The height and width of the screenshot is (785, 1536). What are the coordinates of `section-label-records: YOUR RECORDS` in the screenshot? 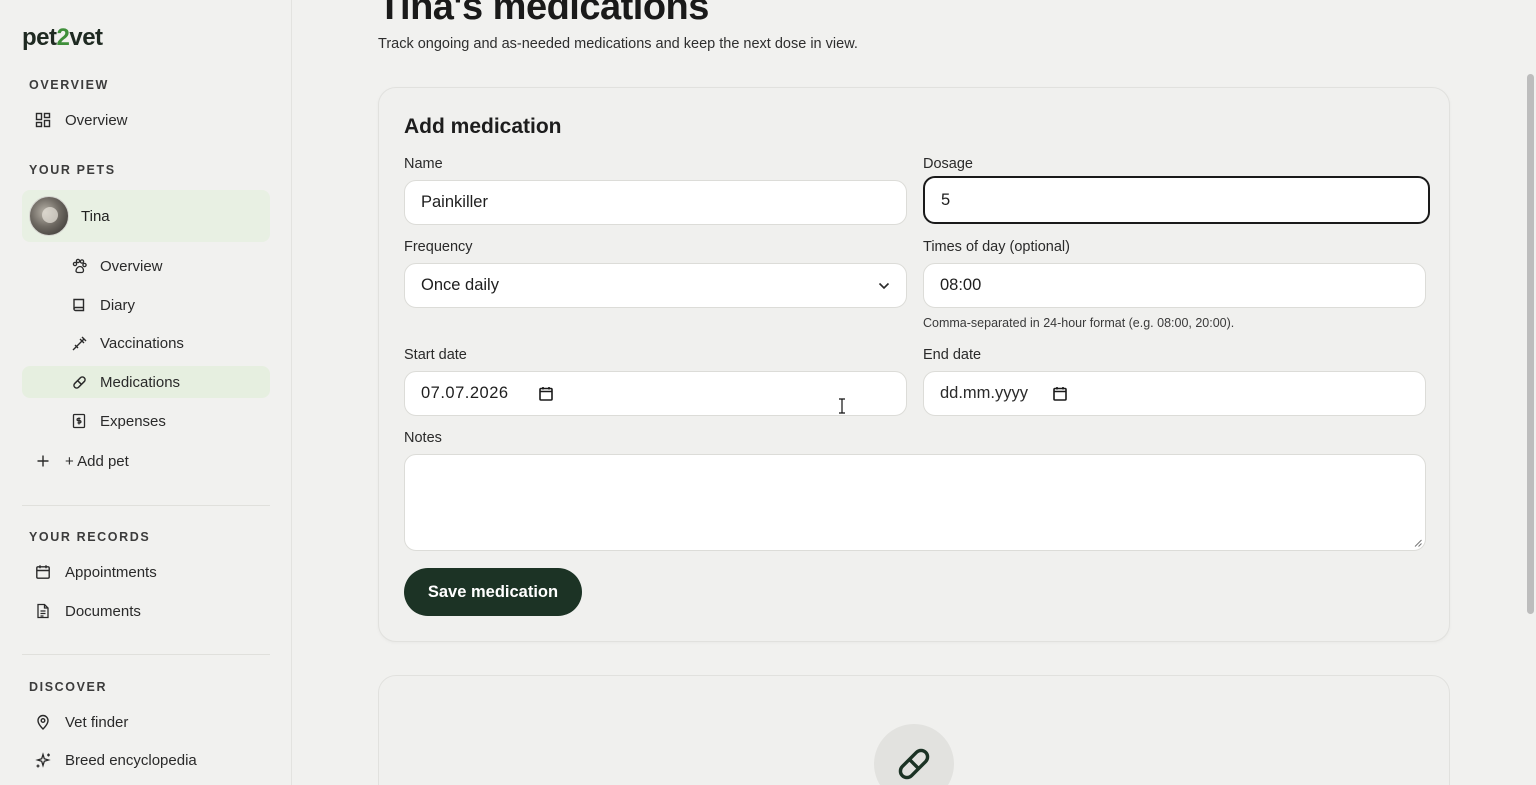 It's located at (90, 537).